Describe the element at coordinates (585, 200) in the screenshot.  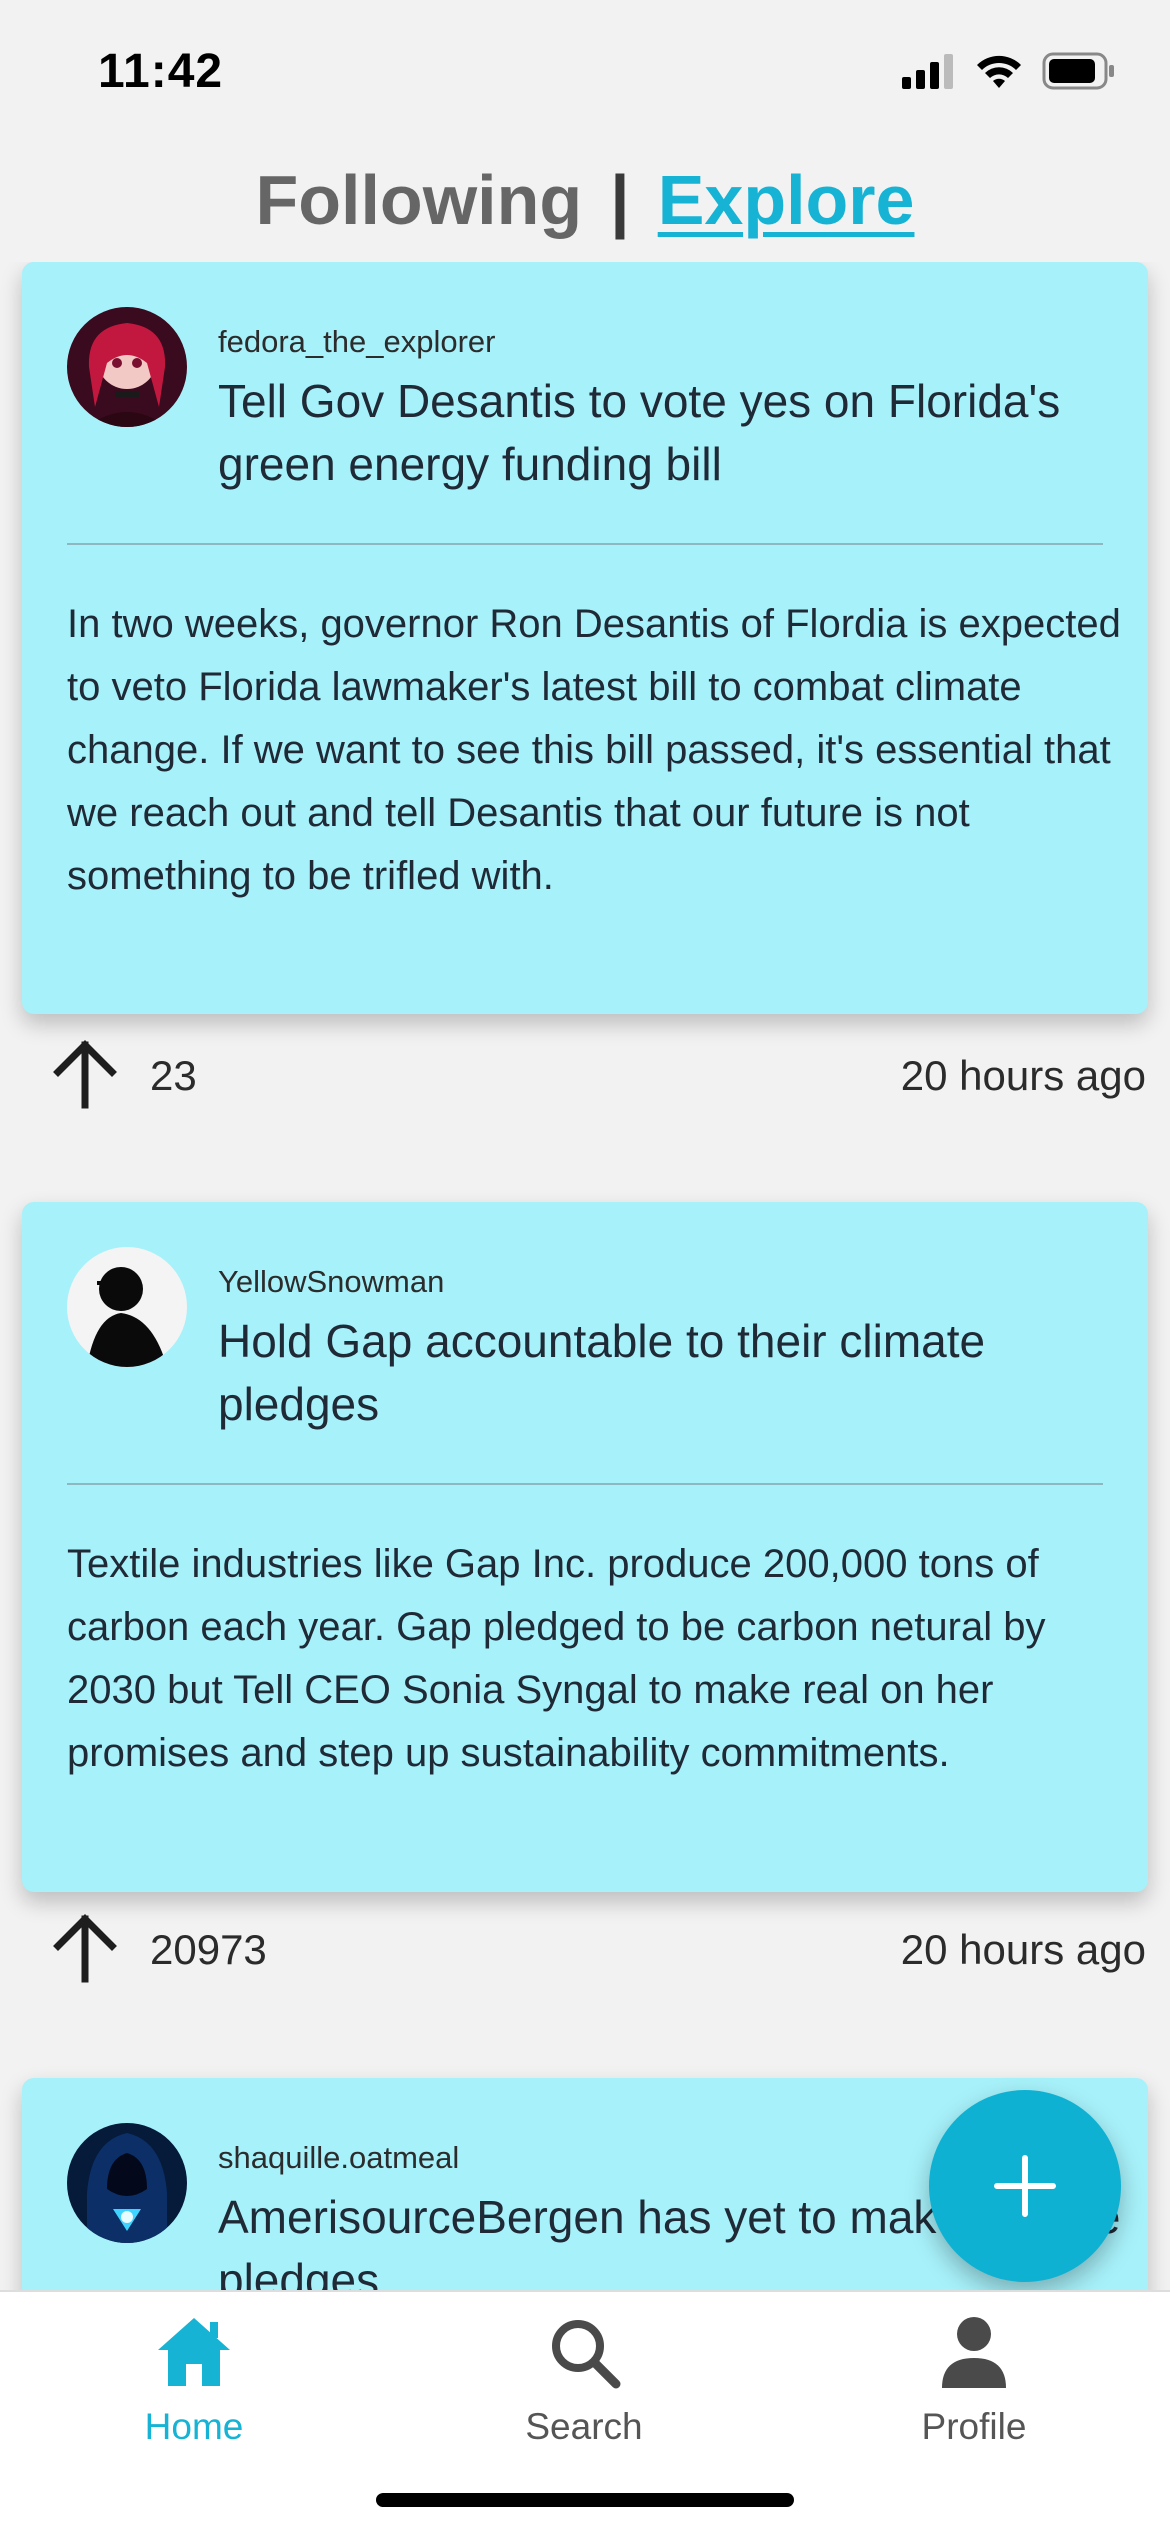
I see `feed-header-tabs: Following | Explore` at that location.